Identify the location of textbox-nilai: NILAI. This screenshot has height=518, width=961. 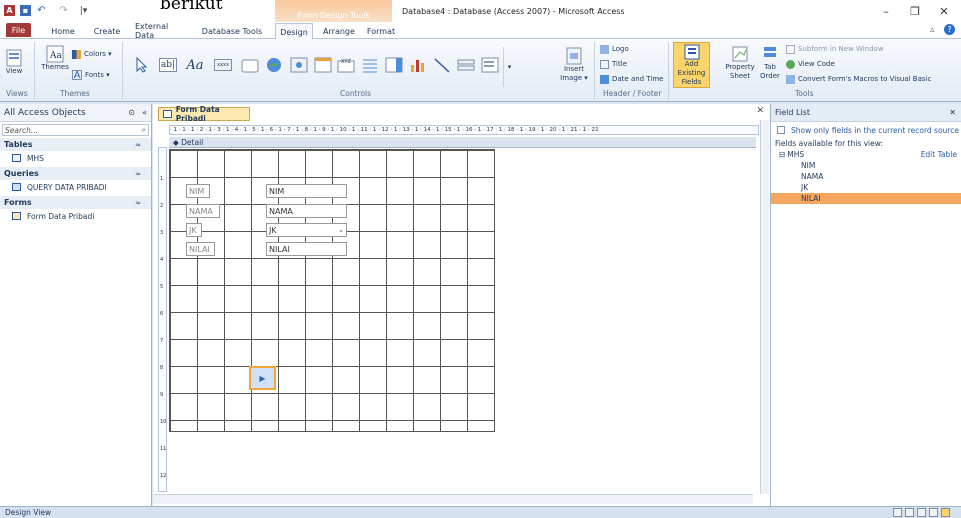
(306, 249).